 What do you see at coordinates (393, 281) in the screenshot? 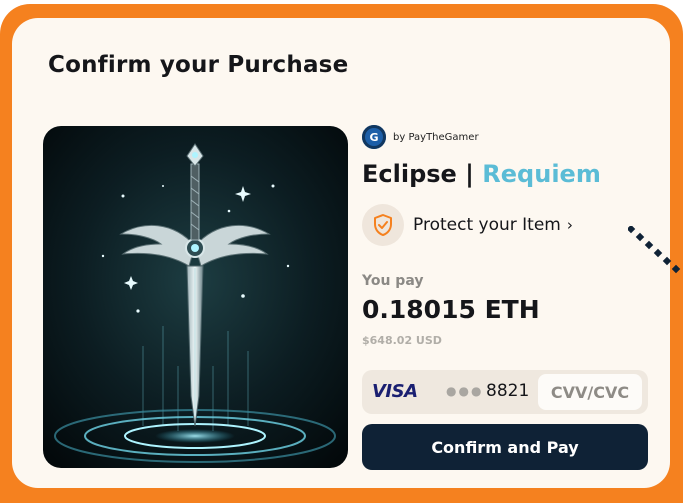
I see `you-pay-label: You pay` at bounding box center [393, 281].